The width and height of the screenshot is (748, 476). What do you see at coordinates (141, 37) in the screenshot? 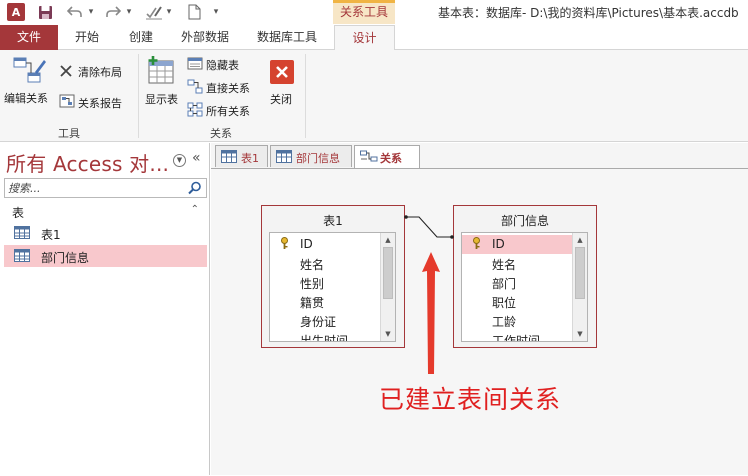
I see `tab-create: 创建` at bounding box center [141, 37].